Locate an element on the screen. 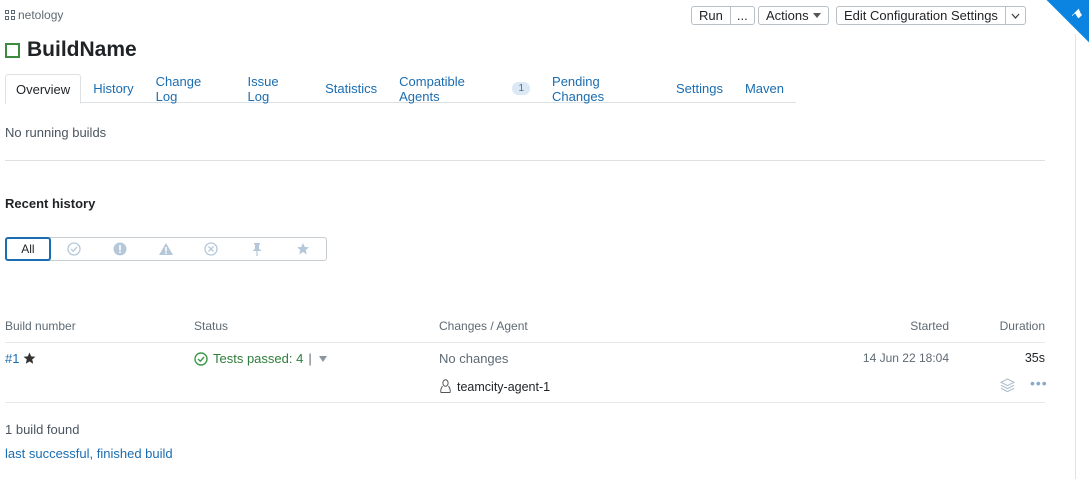 The height and width of the screenshot is (479, 1089). project-breadcrumb: netology is located at coordinates (34, 15).